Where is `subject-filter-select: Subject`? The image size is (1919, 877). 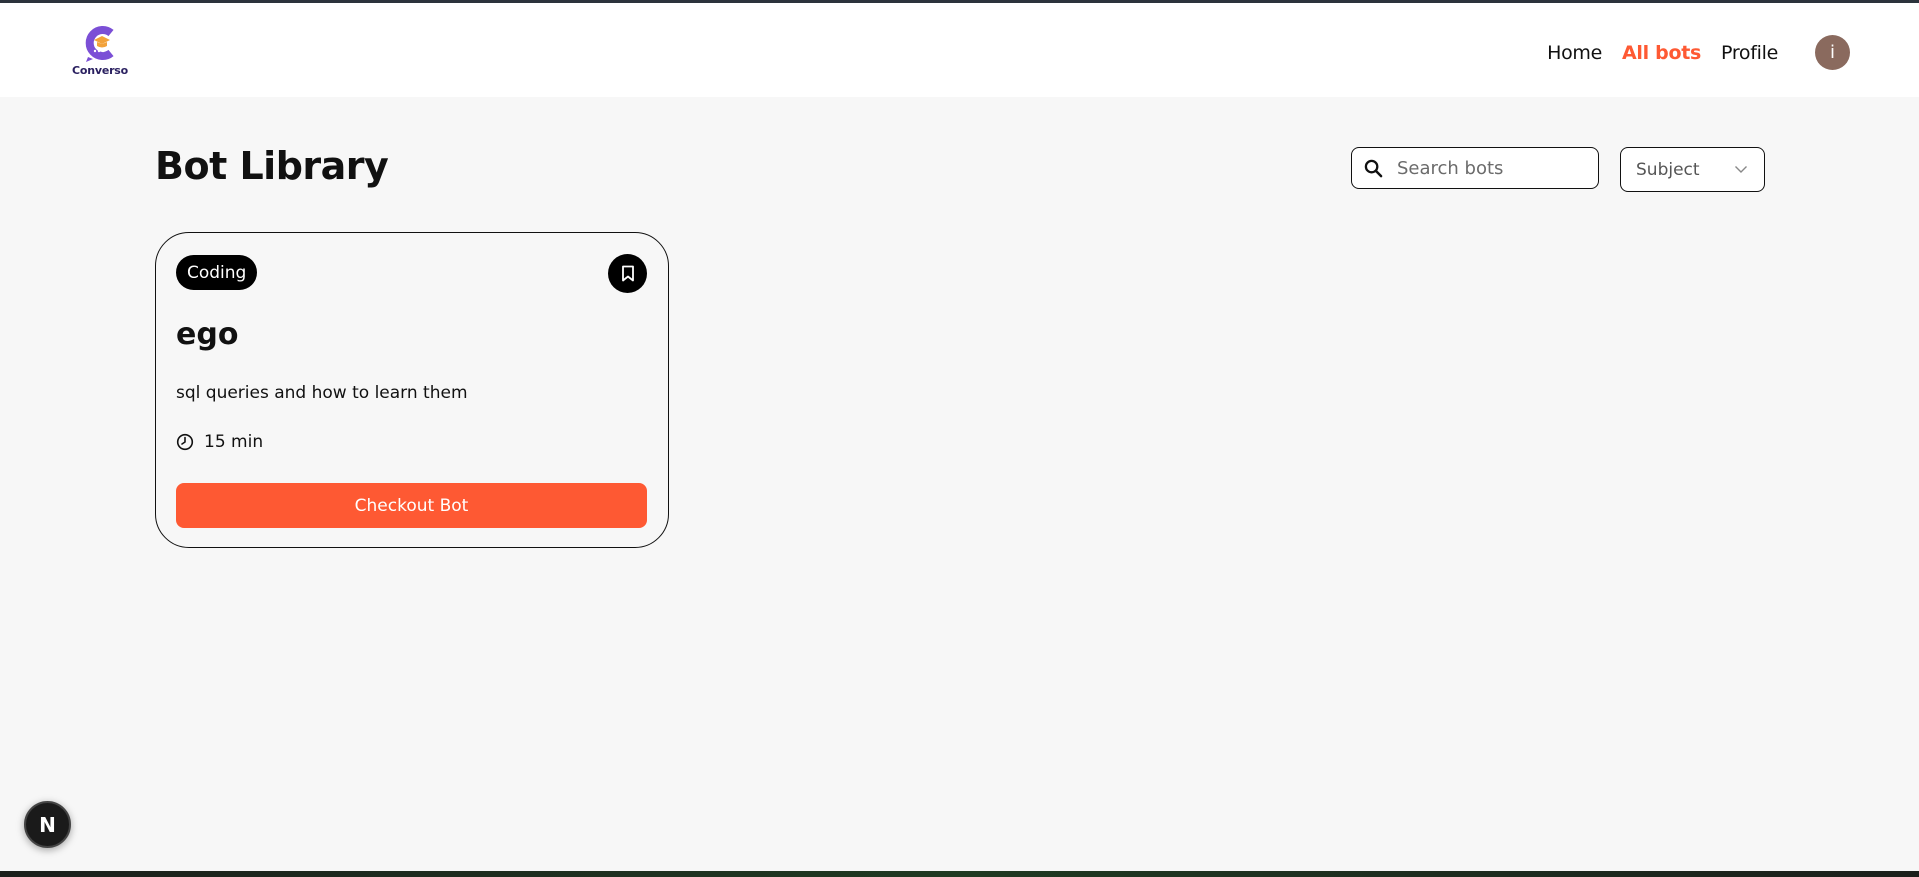 subject-filter-select: Subject is located at coordinates (1692, 169).